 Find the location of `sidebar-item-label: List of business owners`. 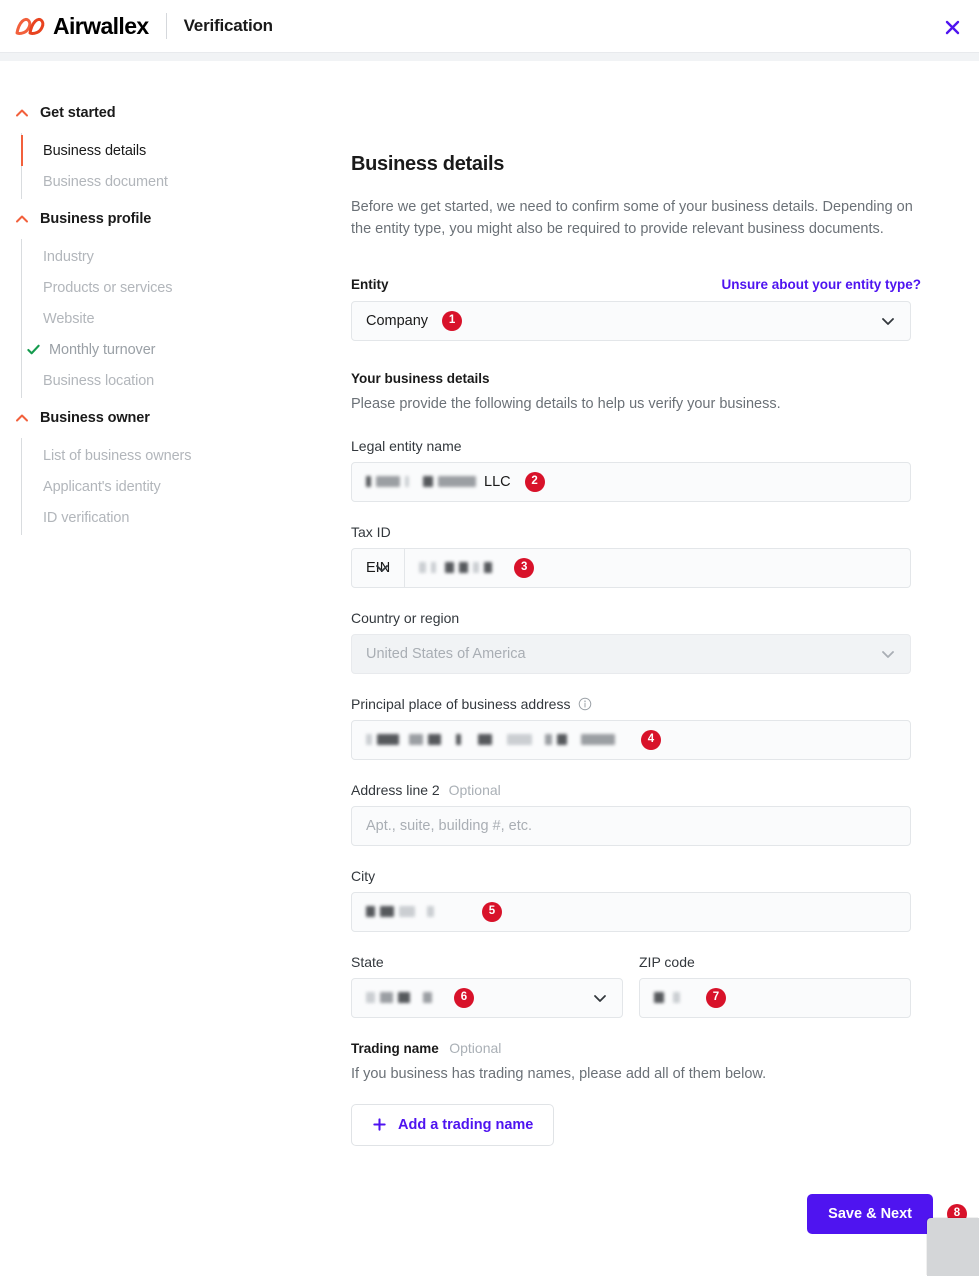

sidebar-item-label: List of business owners is located at coordinates (117, 455).